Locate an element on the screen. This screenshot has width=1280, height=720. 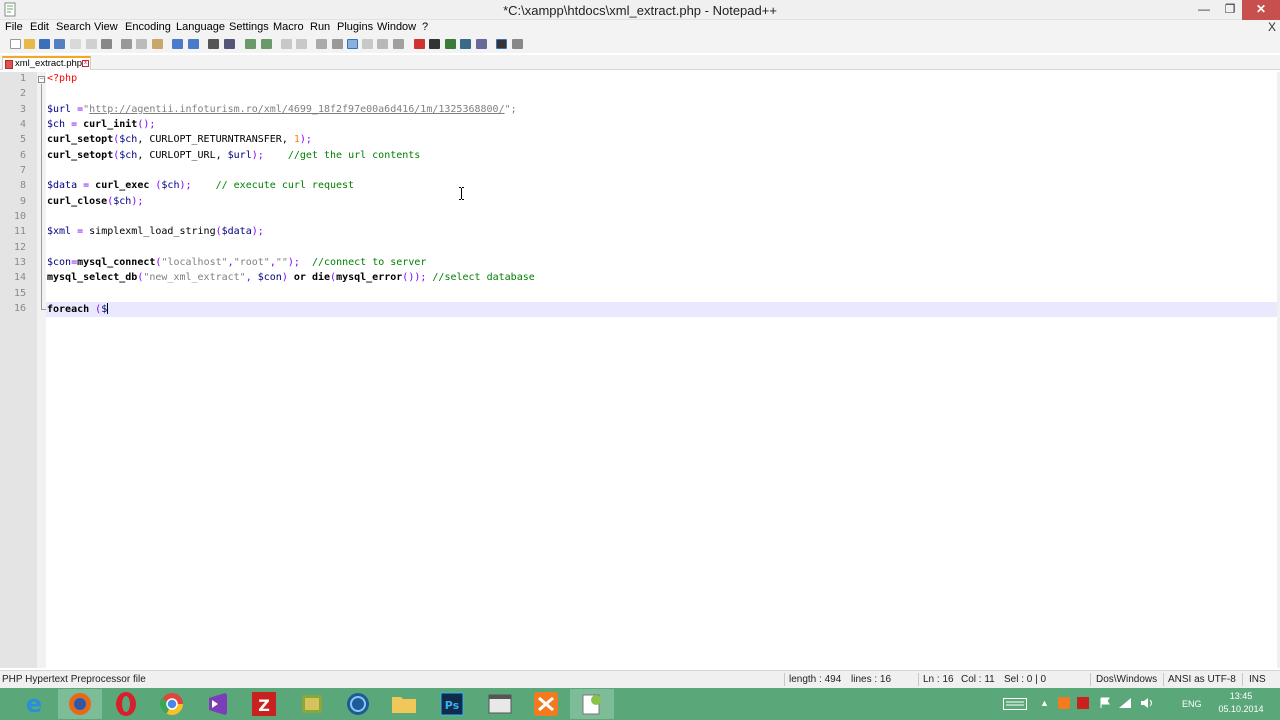
menu-file: File is located at coordinates (14, 27).